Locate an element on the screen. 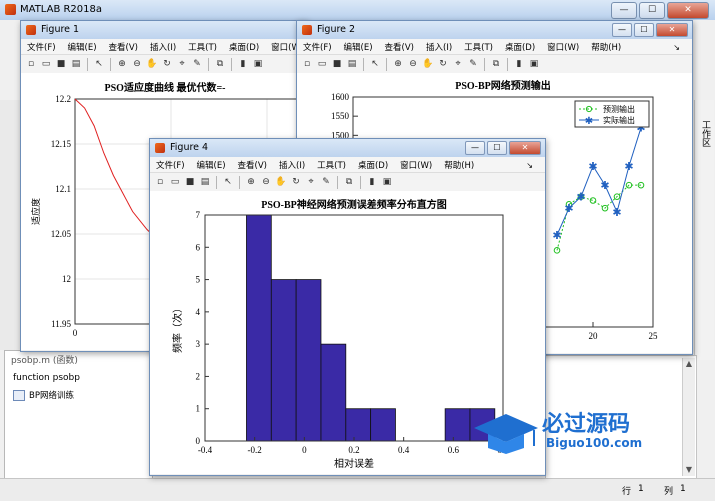 The image size is (715, 501). figure-2-titlebar: Figure 2 — ☐ ✕ is located at coordinates (494, 30).